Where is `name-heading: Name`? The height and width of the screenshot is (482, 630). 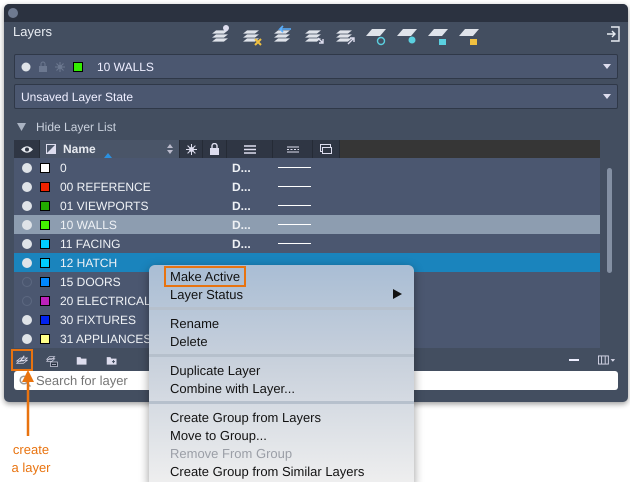
name-heading: Name is located at coordinates (79, 149).